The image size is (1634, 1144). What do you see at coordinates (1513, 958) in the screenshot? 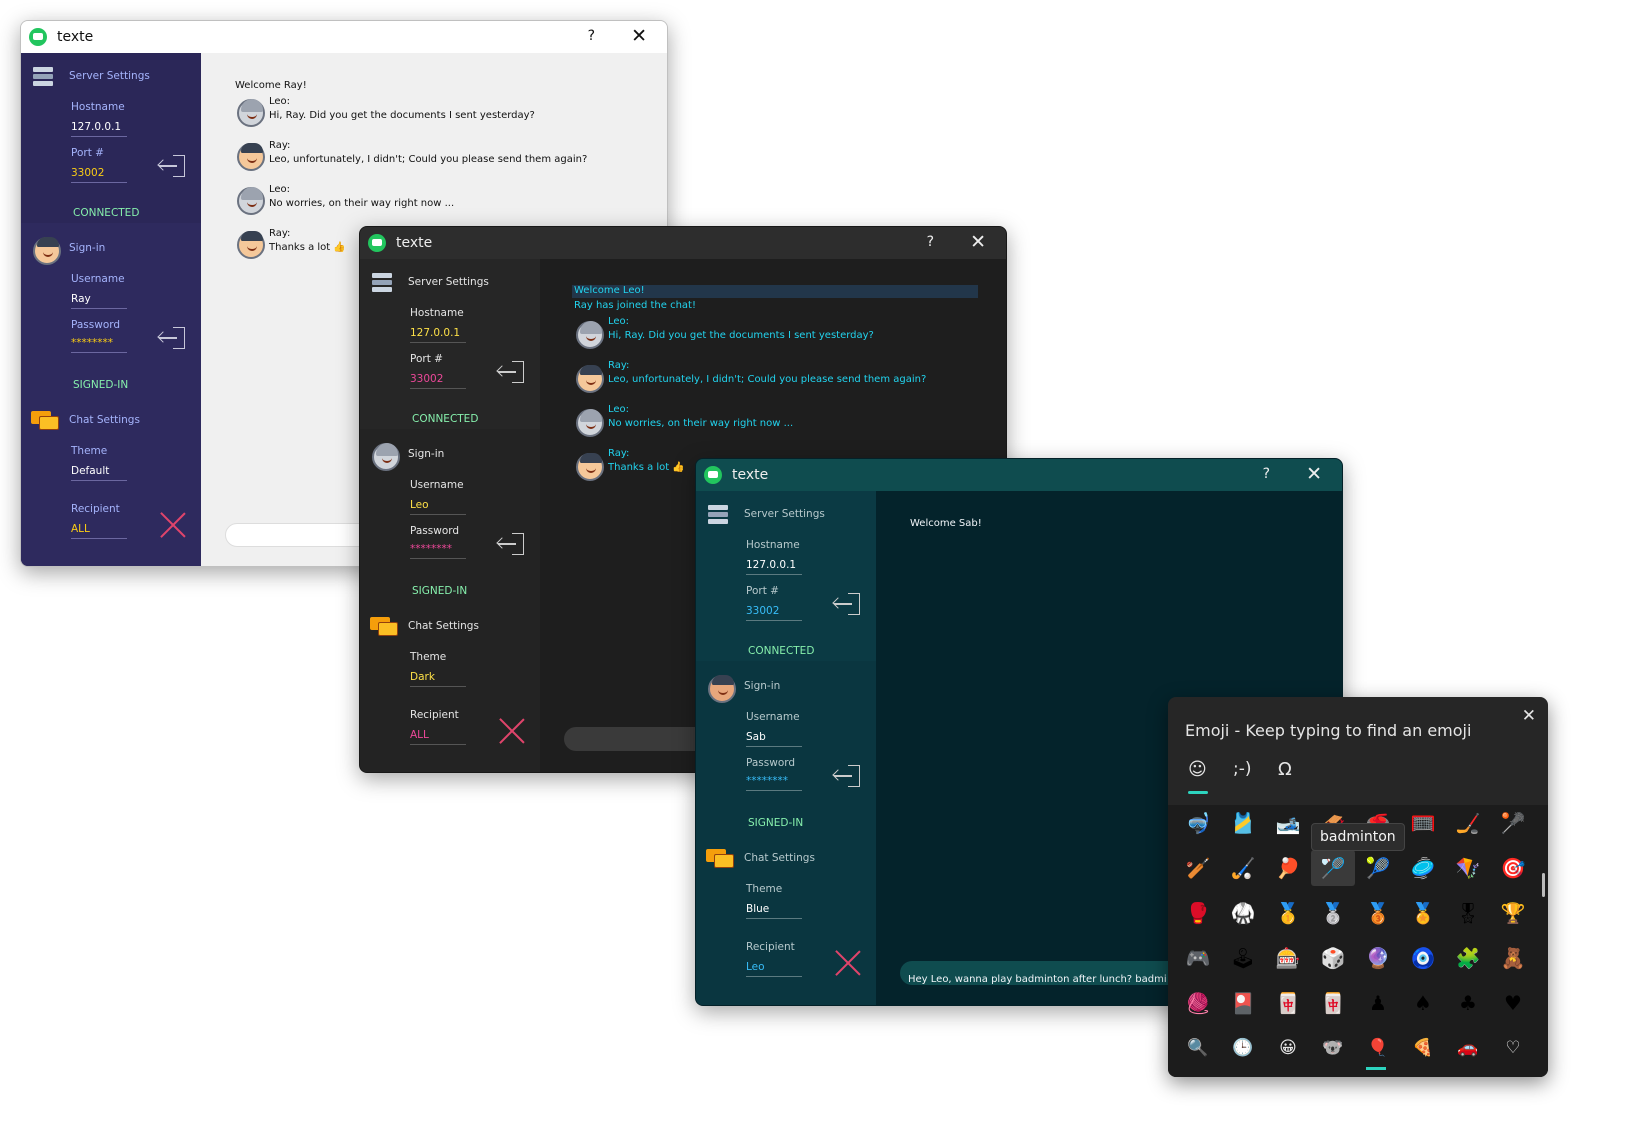
I see `emoji-cell: 🧸` at bounding box center [1513, 958].